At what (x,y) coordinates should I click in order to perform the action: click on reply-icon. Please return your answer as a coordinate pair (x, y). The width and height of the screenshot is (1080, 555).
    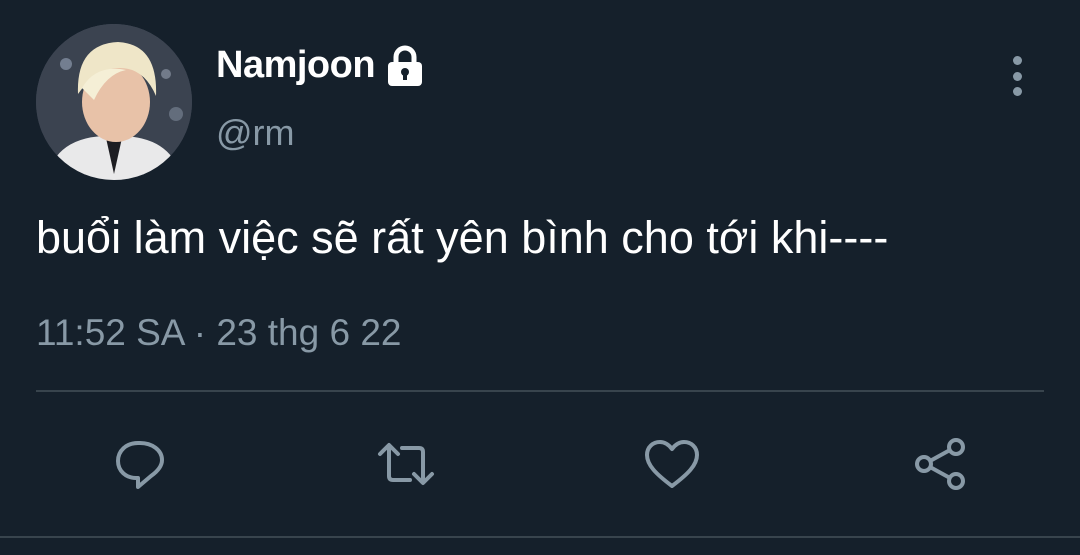
    Looking at the image, I should click on (140, 465).